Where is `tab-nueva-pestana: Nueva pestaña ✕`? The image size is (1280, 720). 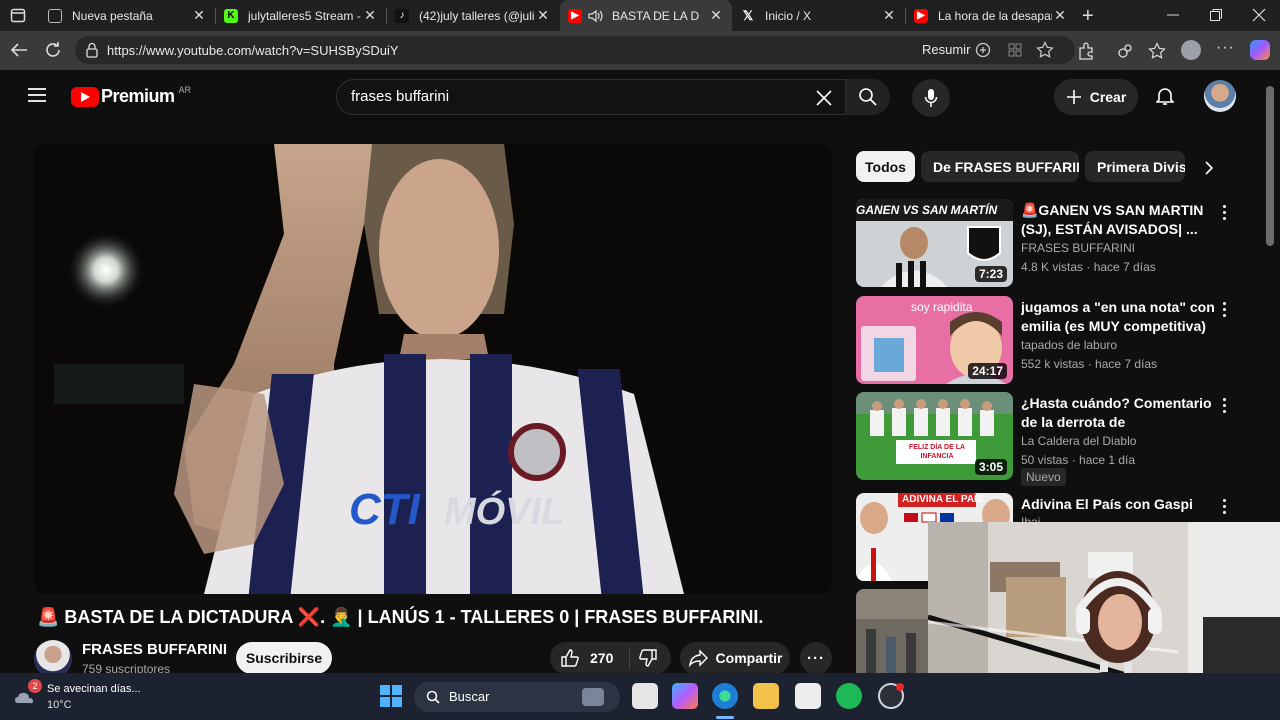
tab-nueva-pestana: Nueva pestaña ✕ is located at coordinates (127, 15).